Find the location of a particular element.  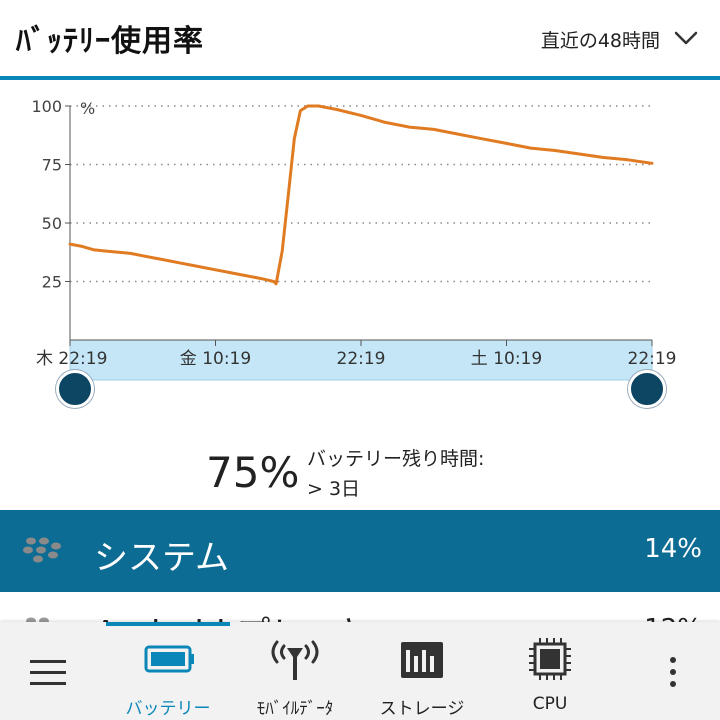

more-vertical-icon is located at coordinates (673, 672).